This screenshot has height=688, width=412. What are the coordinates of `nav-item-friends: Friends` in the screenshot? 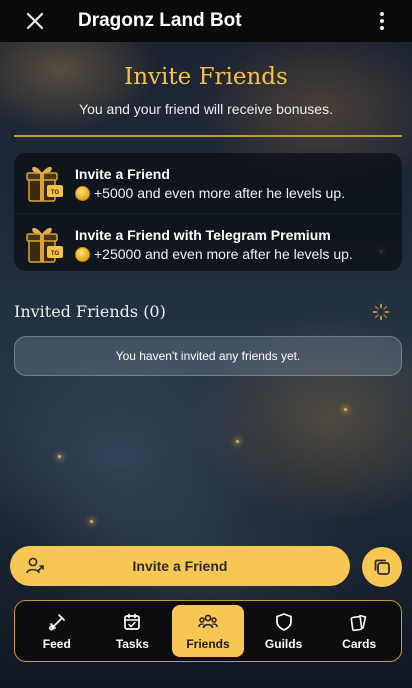 It's located at (207, 631).